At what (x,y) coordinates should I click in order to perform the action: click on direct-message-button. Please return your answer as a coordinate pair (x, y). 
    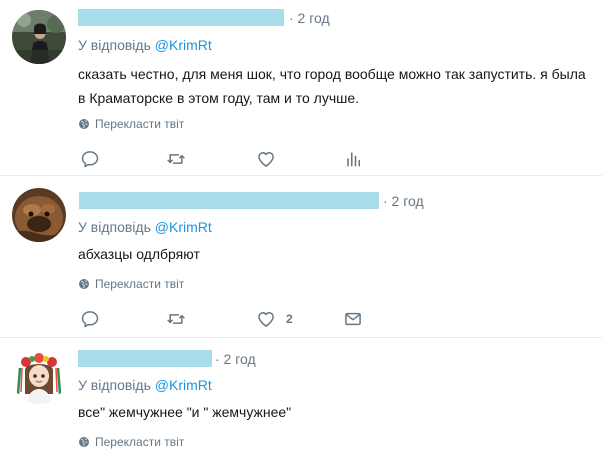
    Looking at the image, I should click on (353, 319).